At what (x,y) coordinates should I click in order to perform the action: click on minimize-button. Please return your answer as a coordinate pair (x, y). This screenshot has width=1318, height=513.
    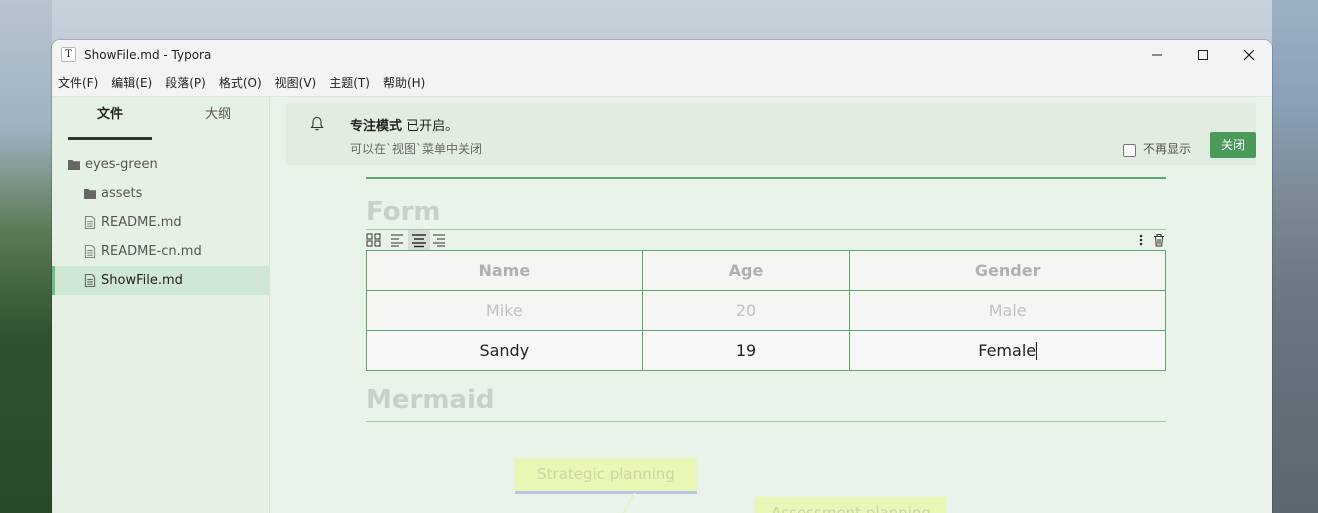
    Looking at the image, I should click on (1157, 54).